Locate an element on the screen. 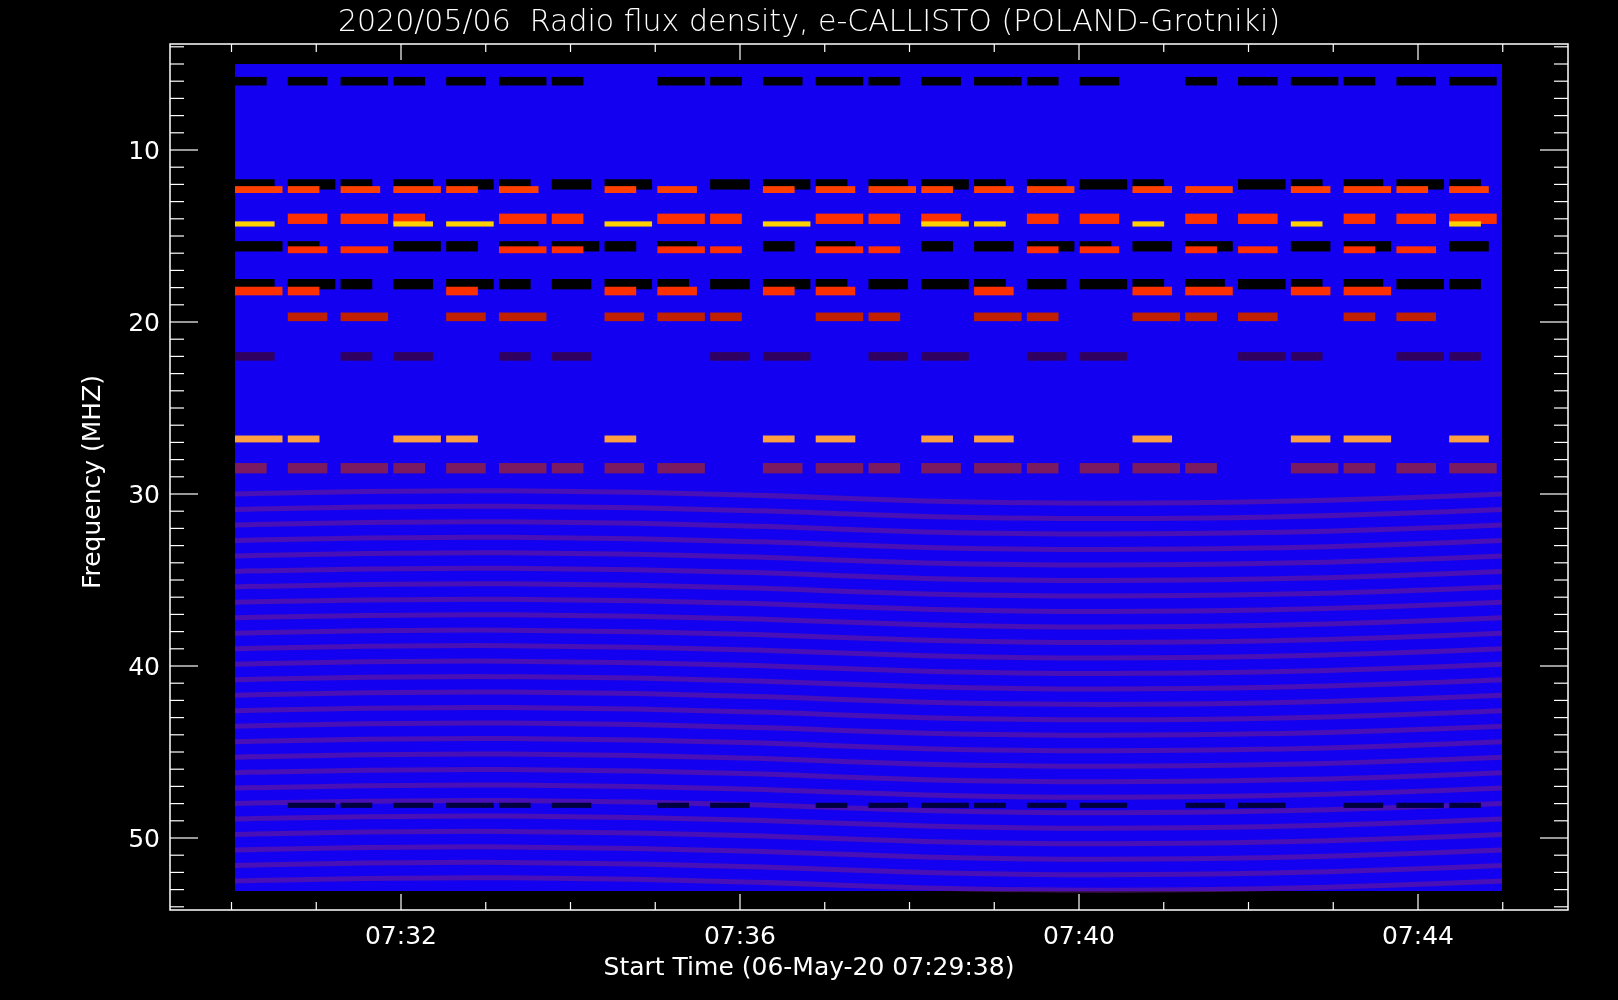  x-tick-label: 07:32 is located at coordinates (401, 935).